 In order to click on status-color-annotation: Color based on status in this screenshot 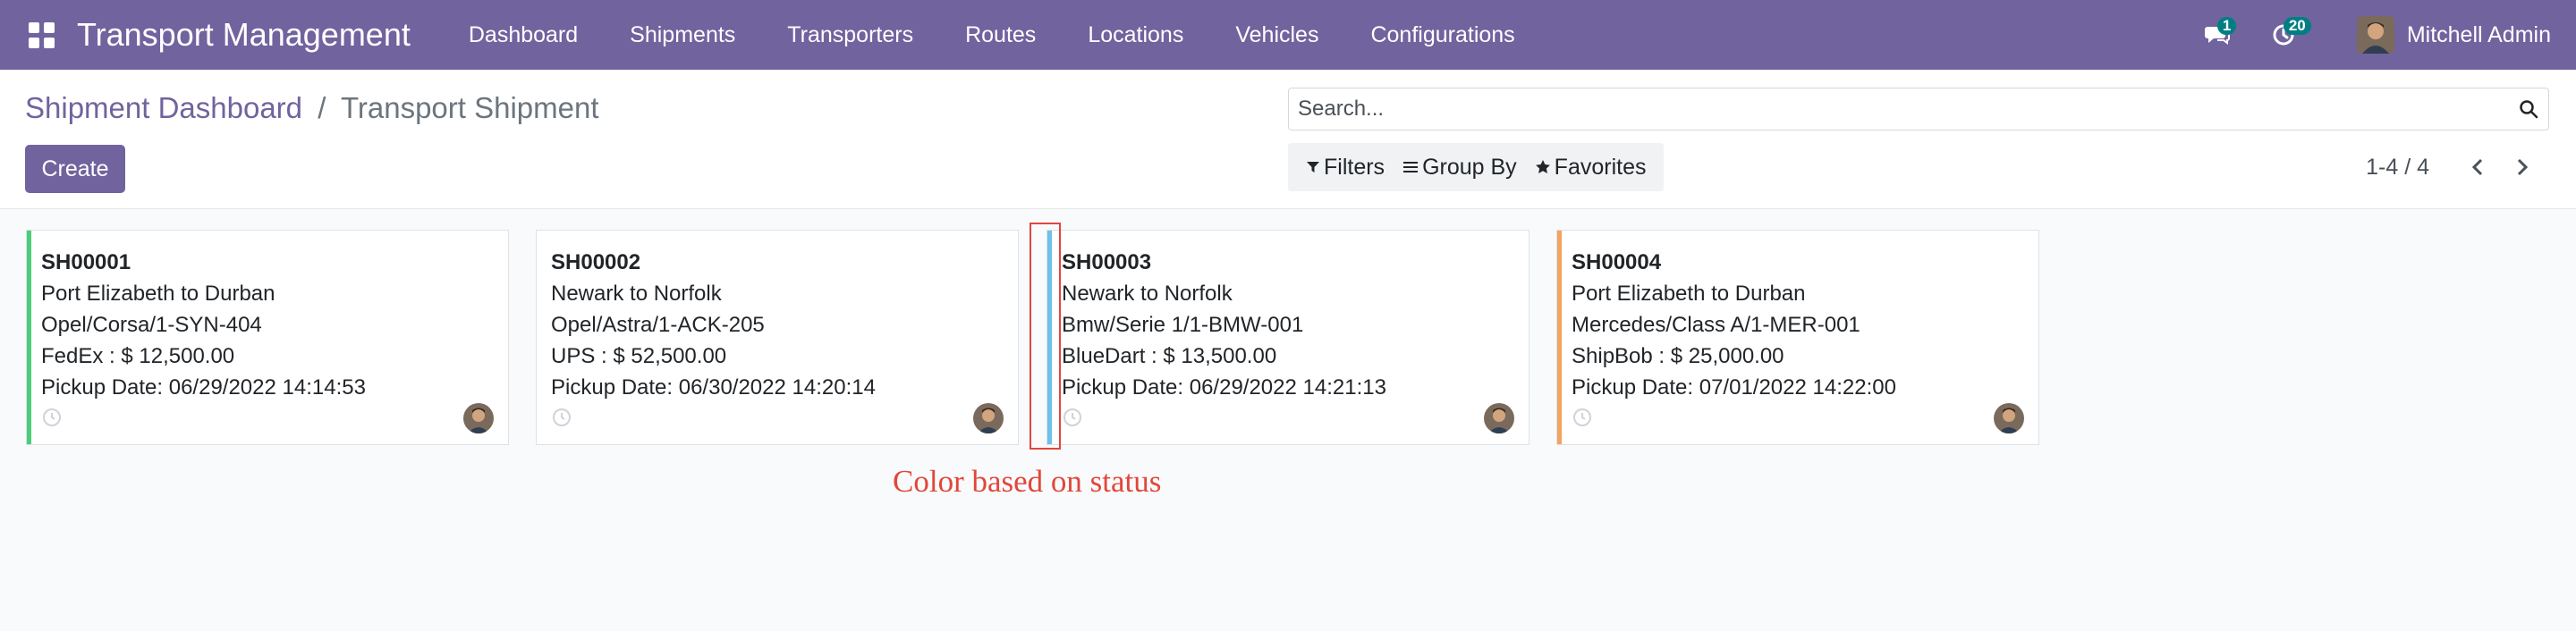, I will do `click(1027, 481)`.